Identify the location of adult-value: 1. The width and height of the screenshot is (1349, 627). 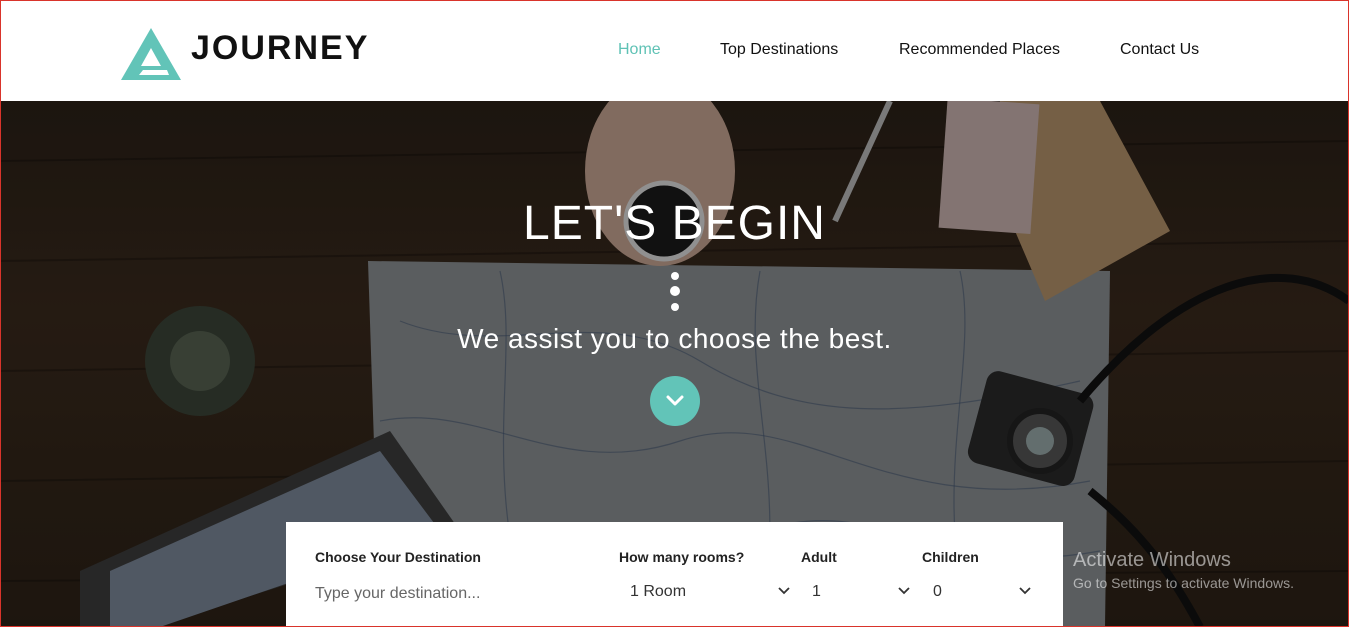
(816, 591).